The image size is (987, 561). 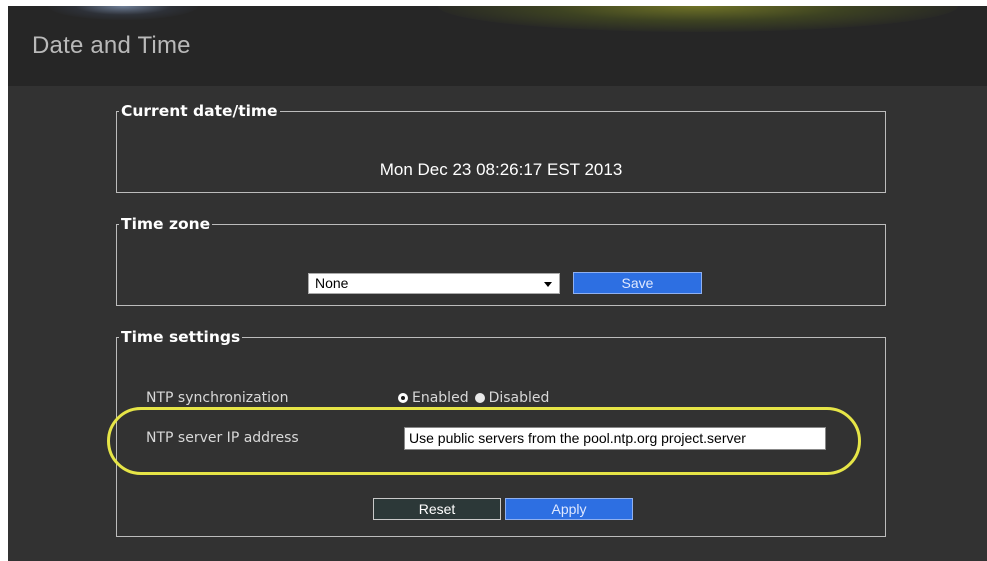 What do you see at coordinates (440, 398) in the screenshot?
I see `ntp-enabled-label: Enabled` at bounding box center [440, 398].